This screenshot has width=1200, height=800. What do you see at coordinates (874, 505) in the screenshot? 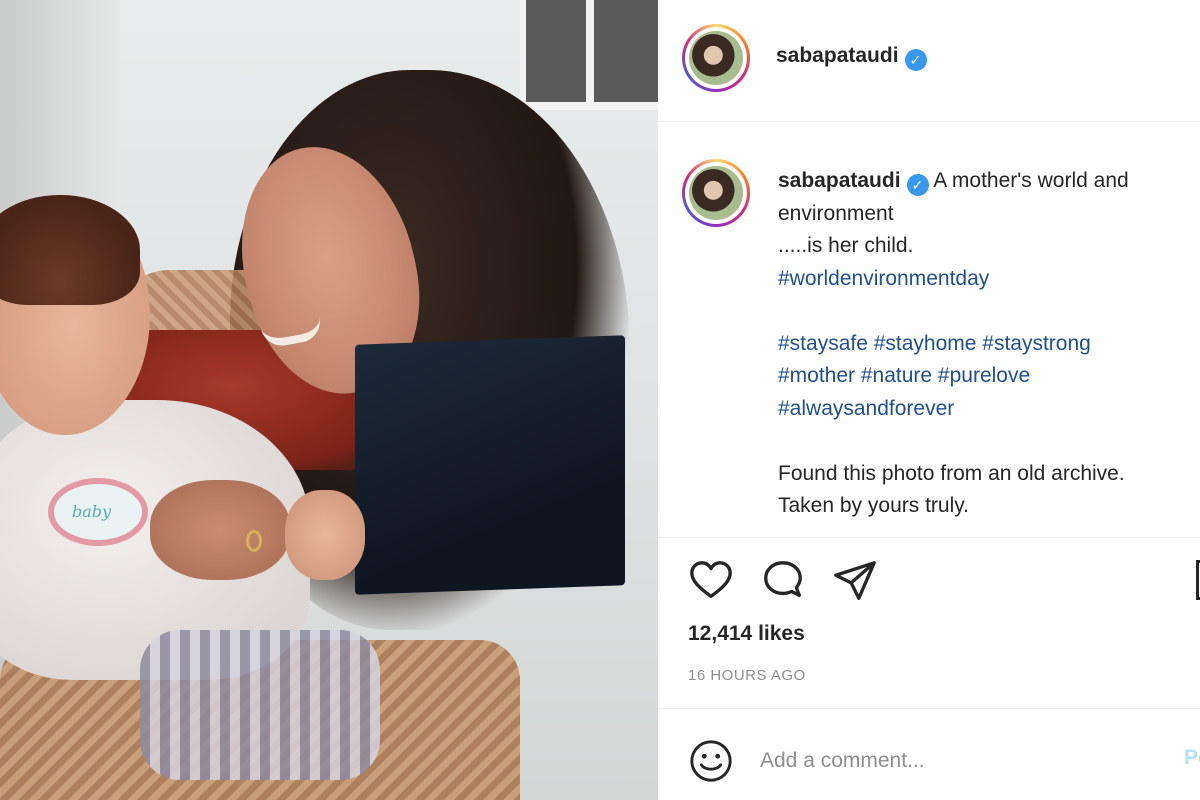
I see `caption-line: Taken by yours truly.` at bounding box center [874, 505].